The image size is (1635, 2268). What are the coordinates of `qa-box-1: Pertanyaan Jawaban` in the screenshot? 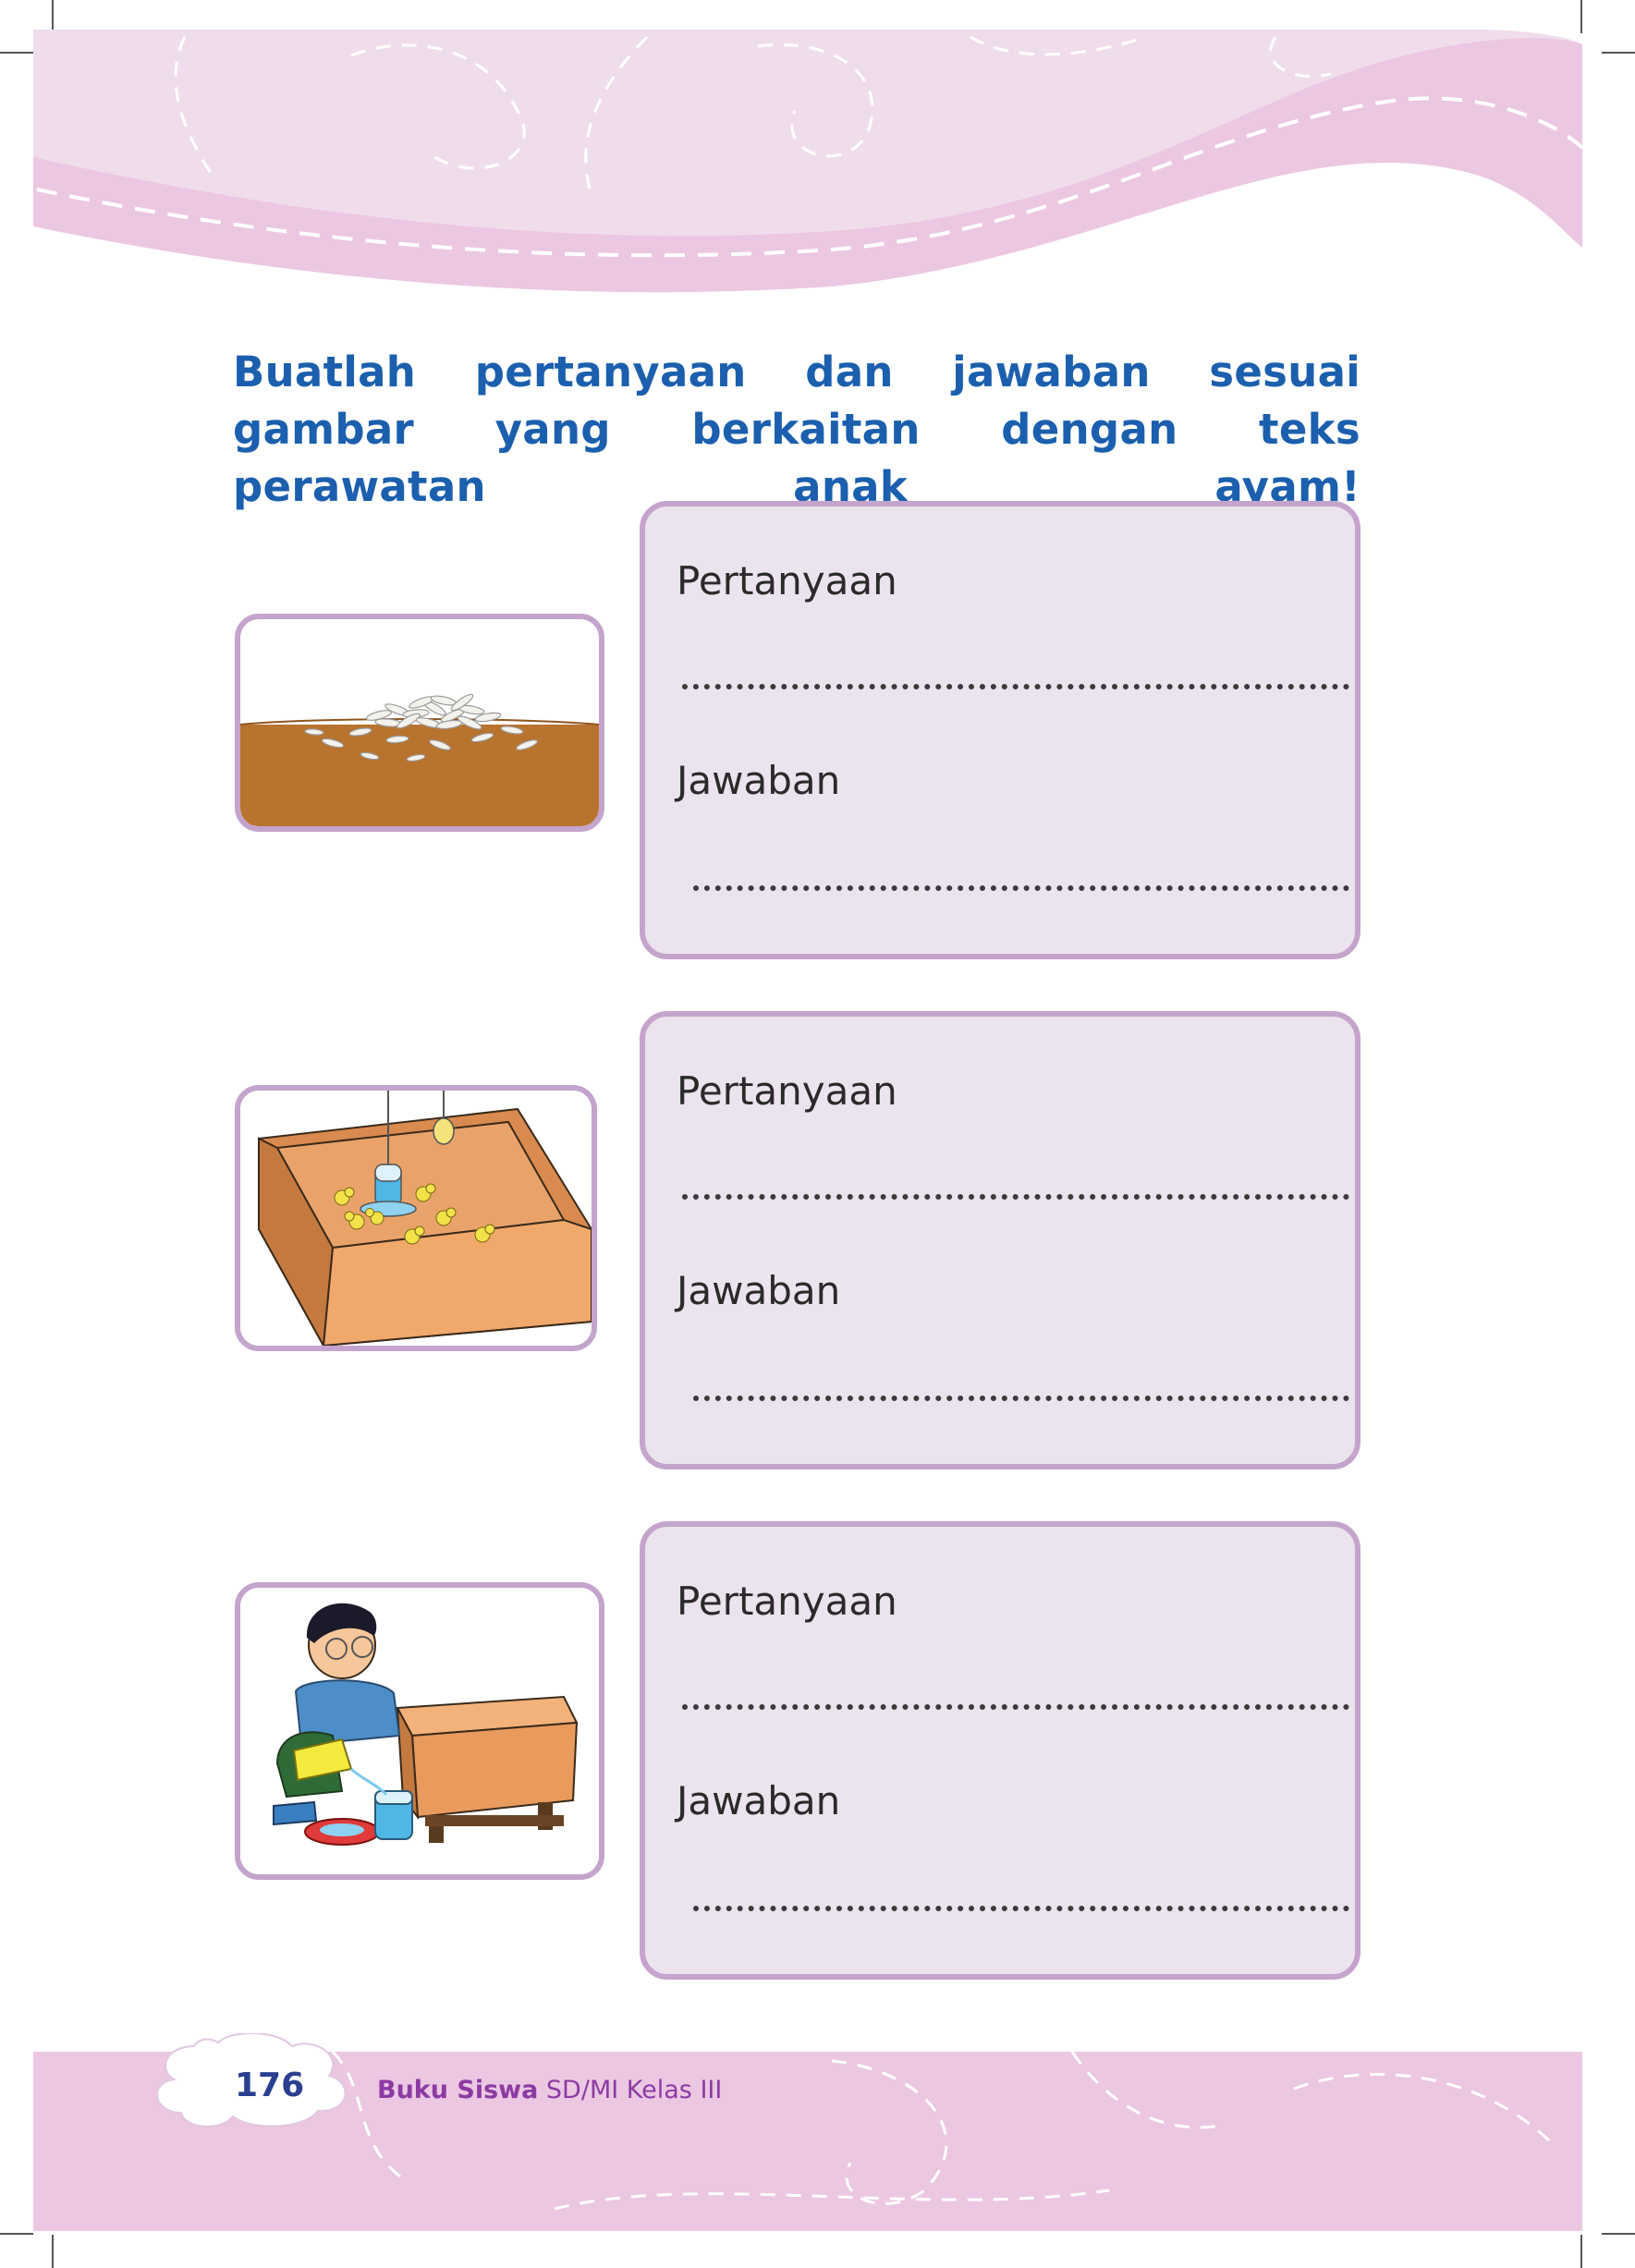 It's located at (1000, 730).